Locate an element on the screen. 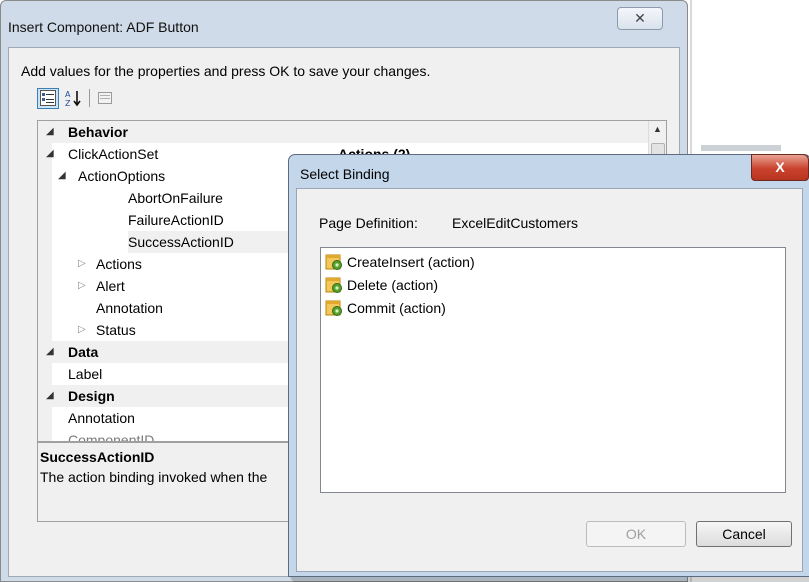 The image size is (809, 582). svg-text: Z is located at coordinates (68, 103).